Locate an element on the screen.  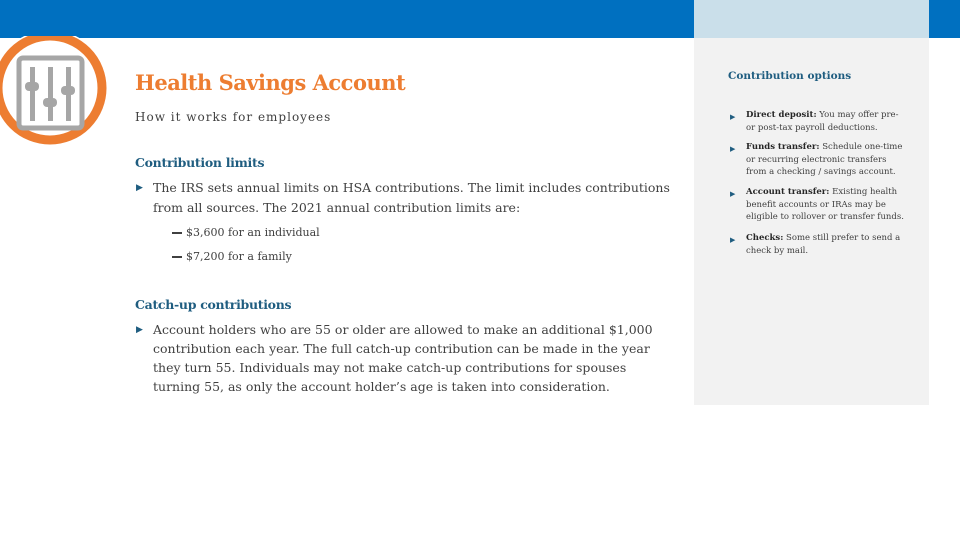
section-heading-catchup: Catch-up contributions is located at coordinates (213, 304).